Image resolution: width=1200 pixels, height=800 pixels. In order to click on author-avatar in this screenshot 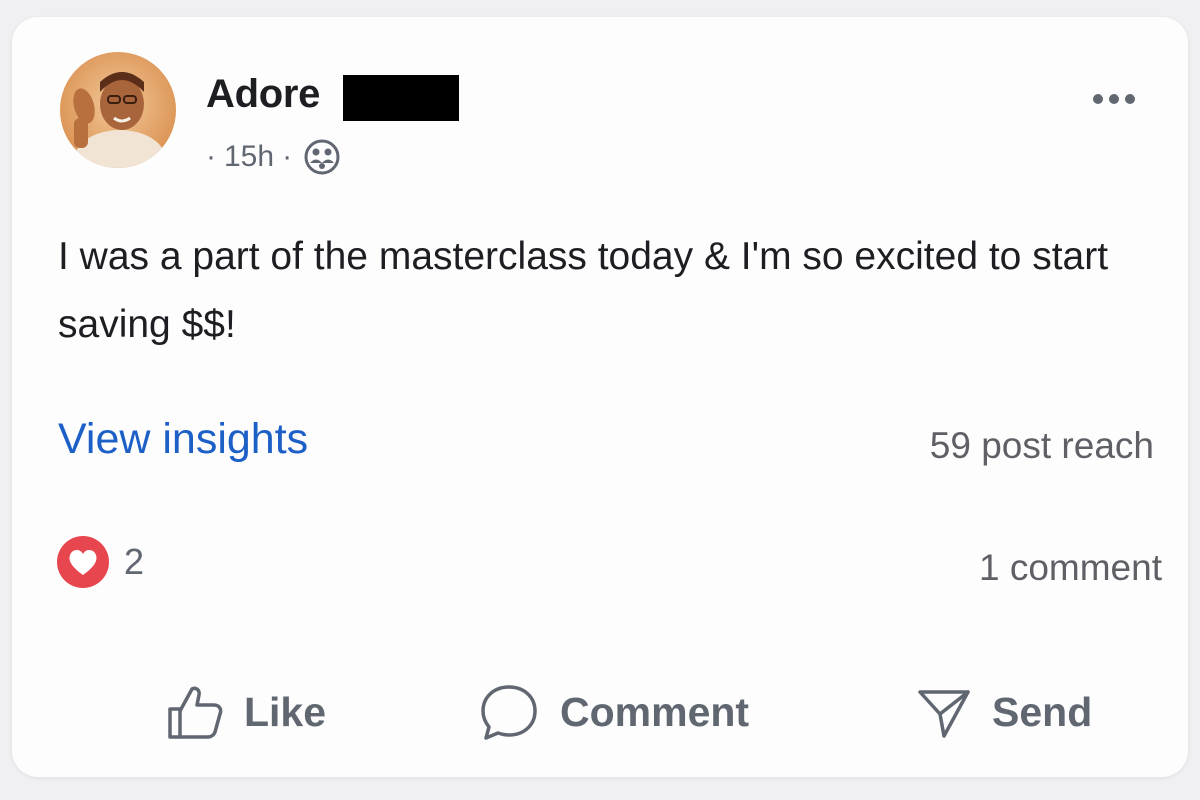, I will do `click(118, 110)`.